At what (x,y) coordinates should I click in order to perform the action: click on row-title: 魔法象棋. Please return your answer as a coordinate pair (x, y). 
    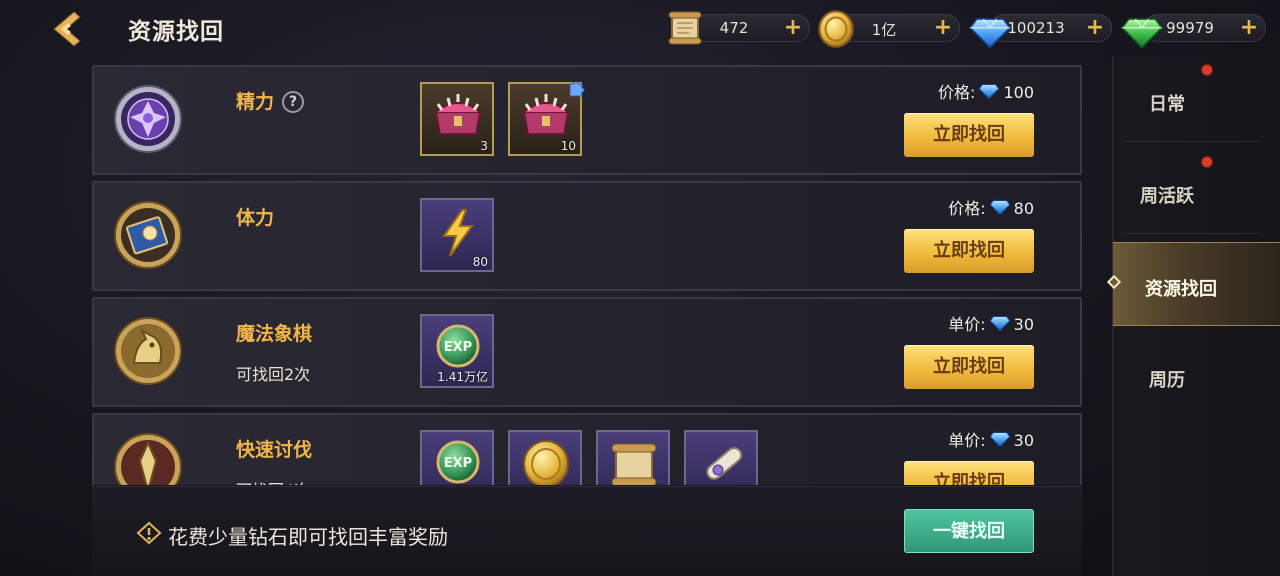
    Looking at the image, I should click on (274, 334).